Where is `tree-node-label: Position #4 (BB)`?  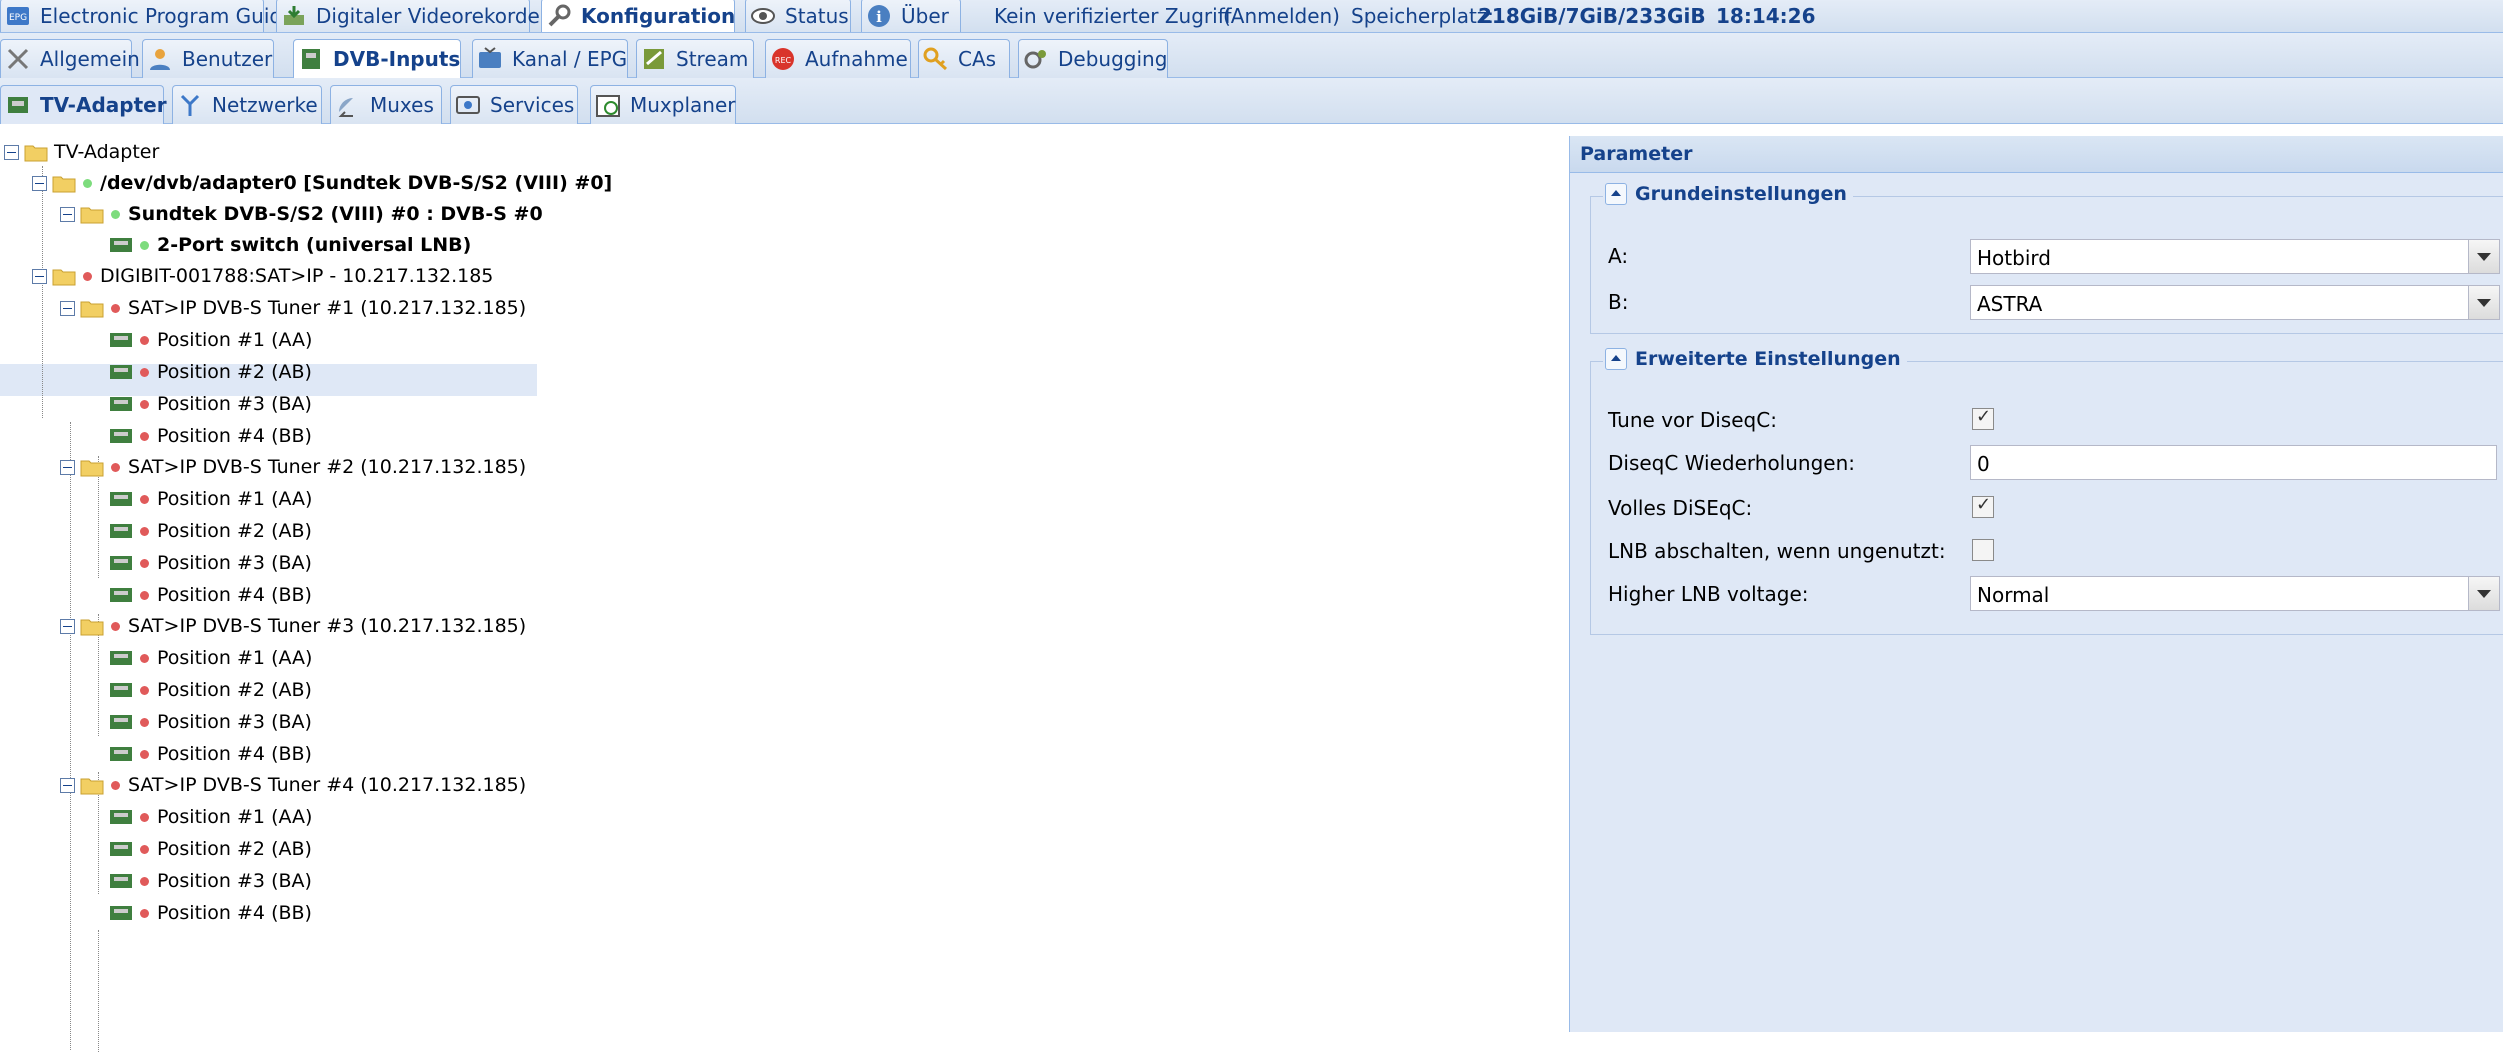 tree-node-label: Position #4 (BB) is located at coordinates (234, 436).